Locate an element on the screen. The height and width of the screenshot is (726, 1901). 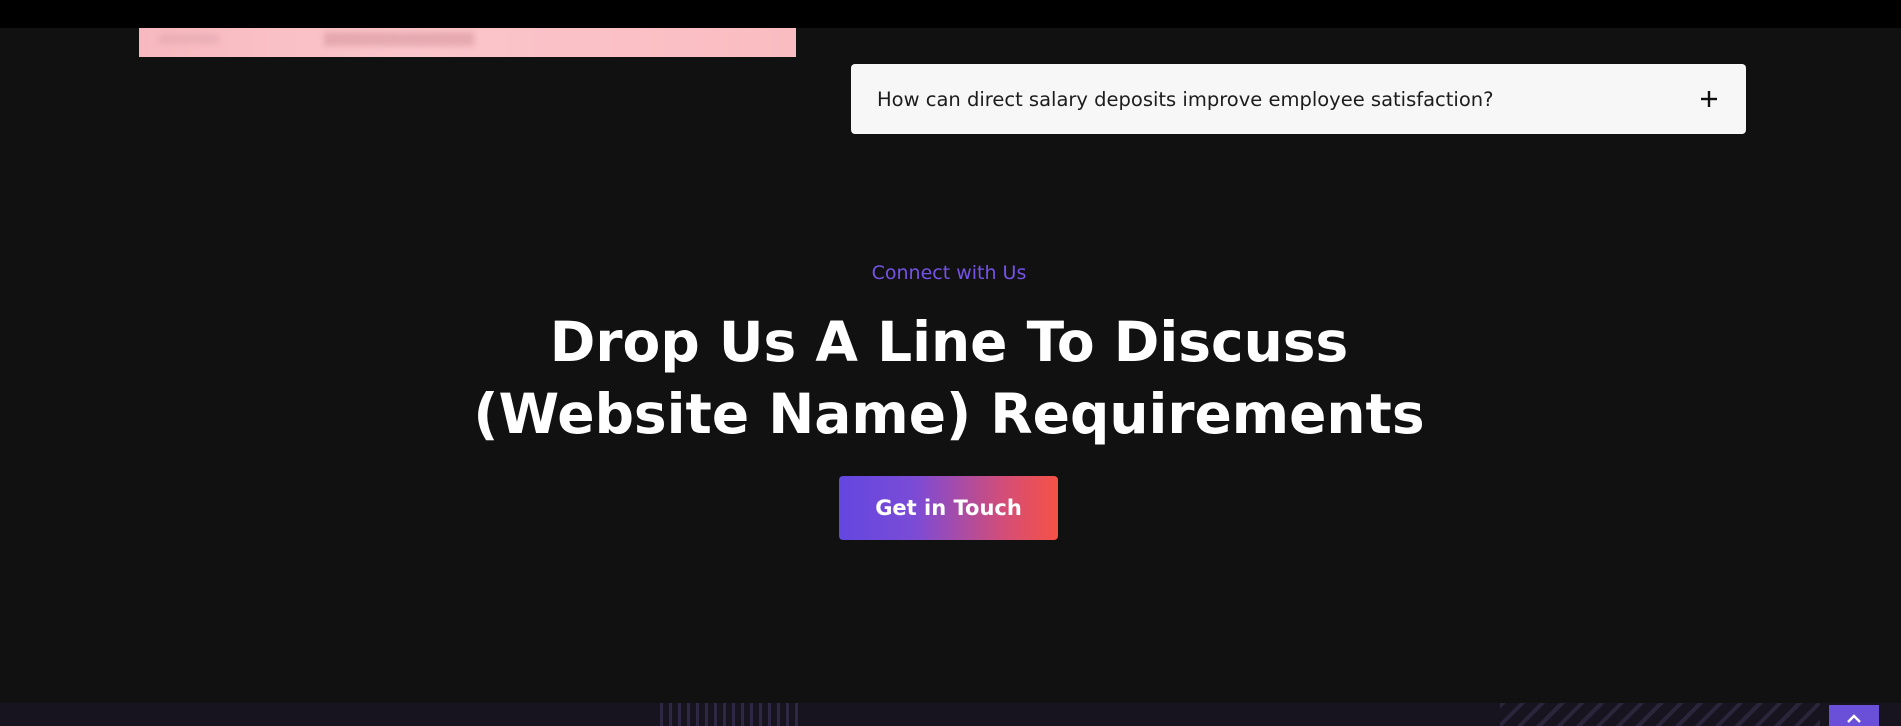
chevron-up-icon is located at coordinates (1854, 718).